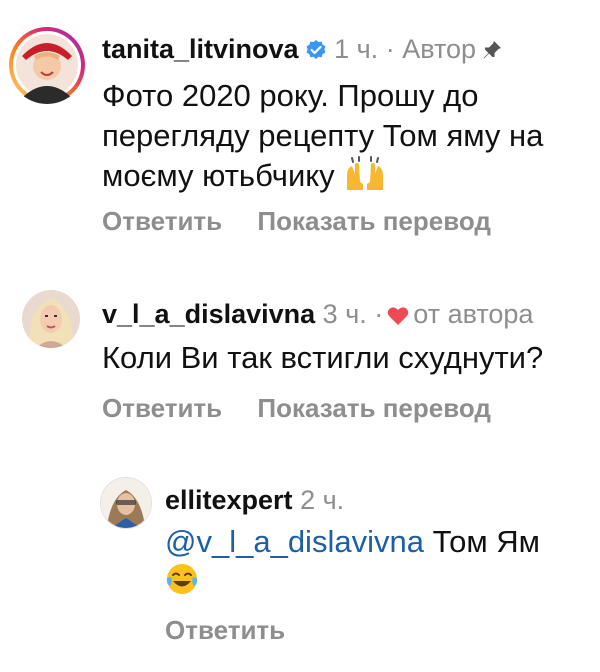 The image size is (600, 672). What do you see at coordinates (323, 135) in the screenshot?
I see `comment-text-line: перегляду рецепту Том яму на` at bounding box center [323, 135].